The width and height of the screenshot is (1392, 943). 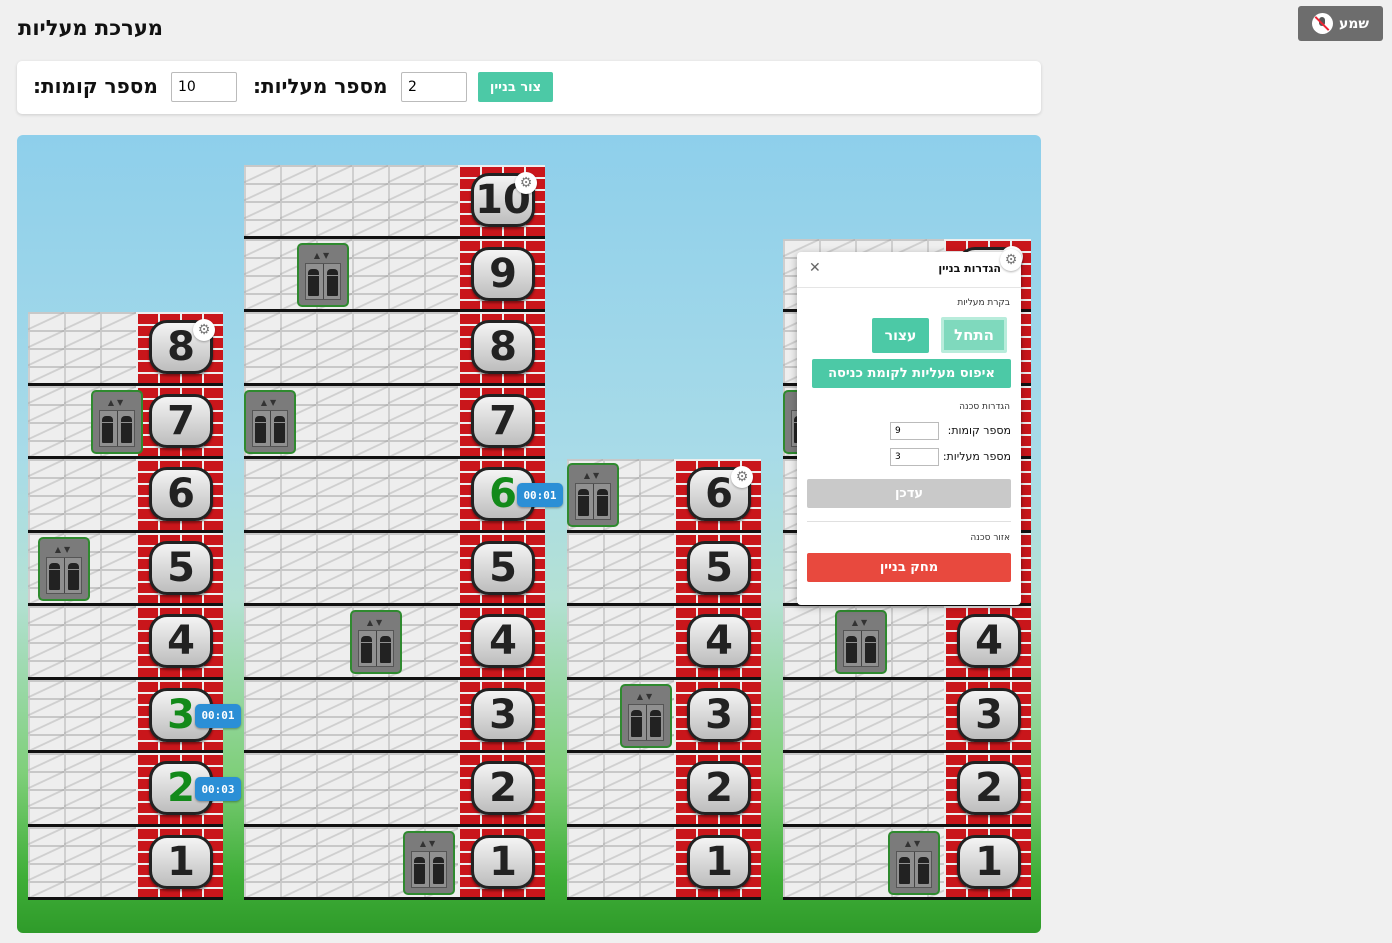 I want to click on floor: 4, so click(x=125, y=643).